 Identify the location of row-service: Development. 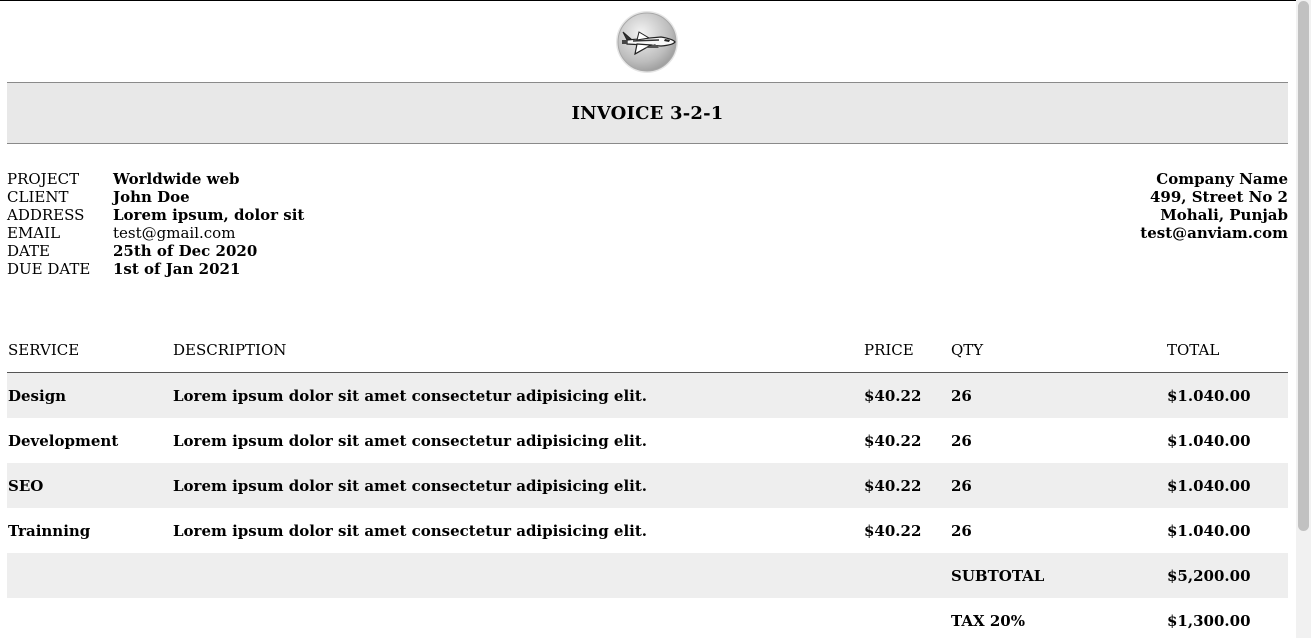
(63, 440).